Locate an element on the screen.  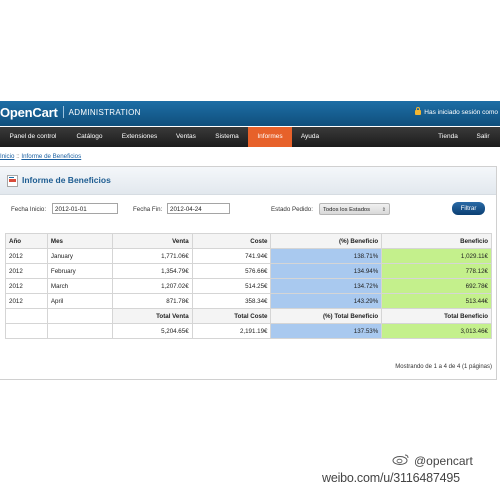
column-header: Venta is located at coordinates (152, 241).